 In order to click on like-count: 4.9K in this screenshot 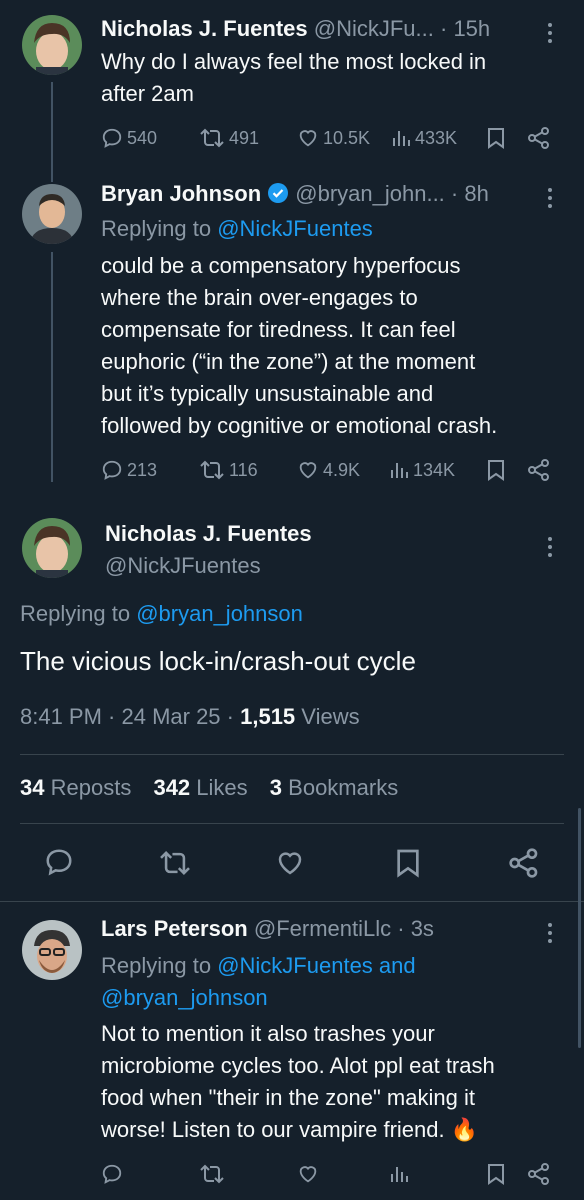, I will do `click(342, 469)`.